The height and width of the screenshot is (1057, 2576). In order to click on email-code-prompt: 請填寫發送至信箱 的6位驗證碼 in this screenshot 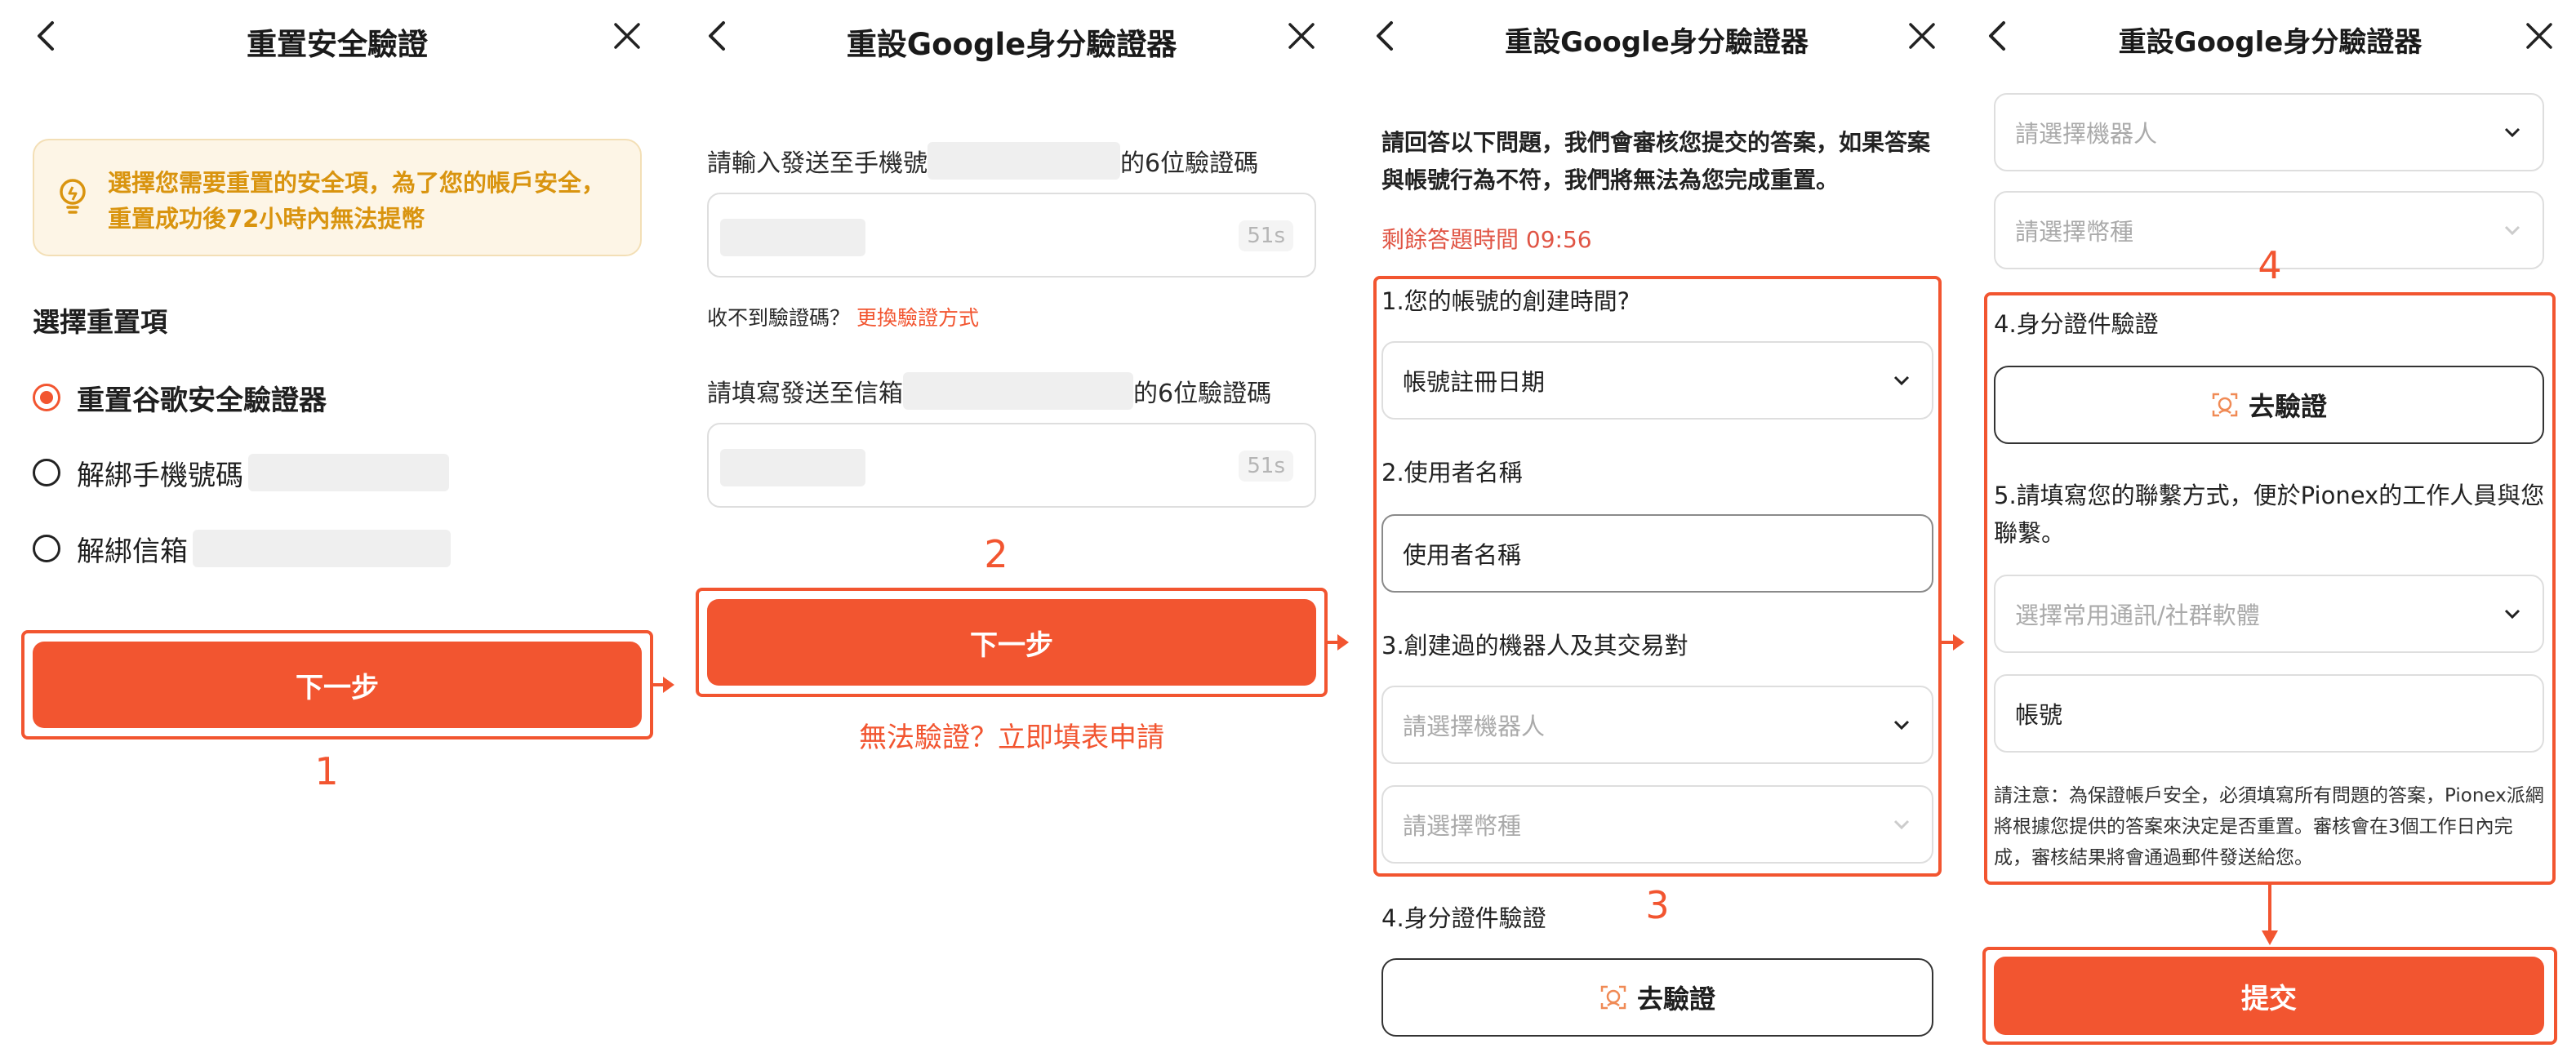, I will do `click(989, 391)`.